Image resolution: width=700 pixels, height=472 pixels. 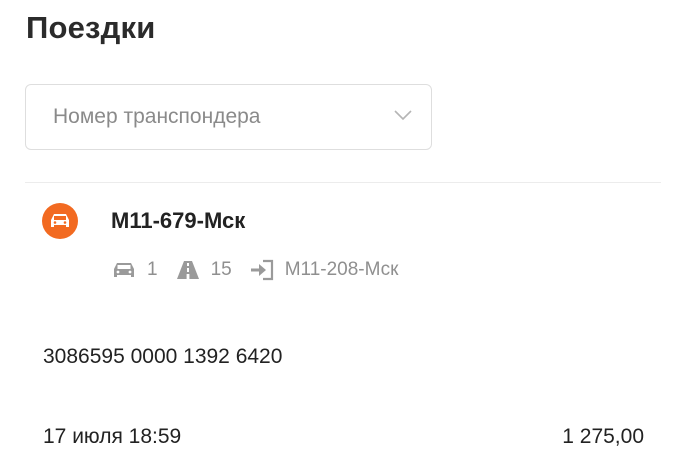 I want to click on page-title: Поездки, so click(x=91, y=27).